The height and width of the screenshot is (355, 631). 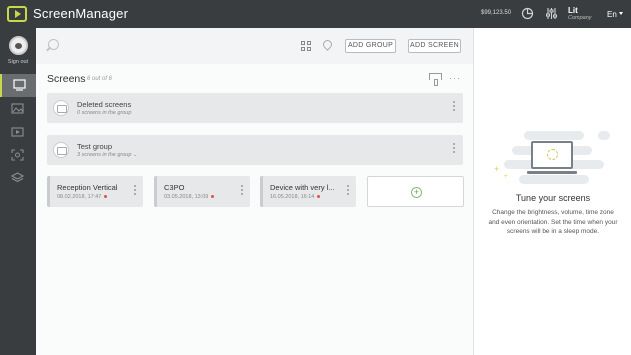 I want to click on screen-date: 16.05.2018, 16:14, so click(x=295, y=197).